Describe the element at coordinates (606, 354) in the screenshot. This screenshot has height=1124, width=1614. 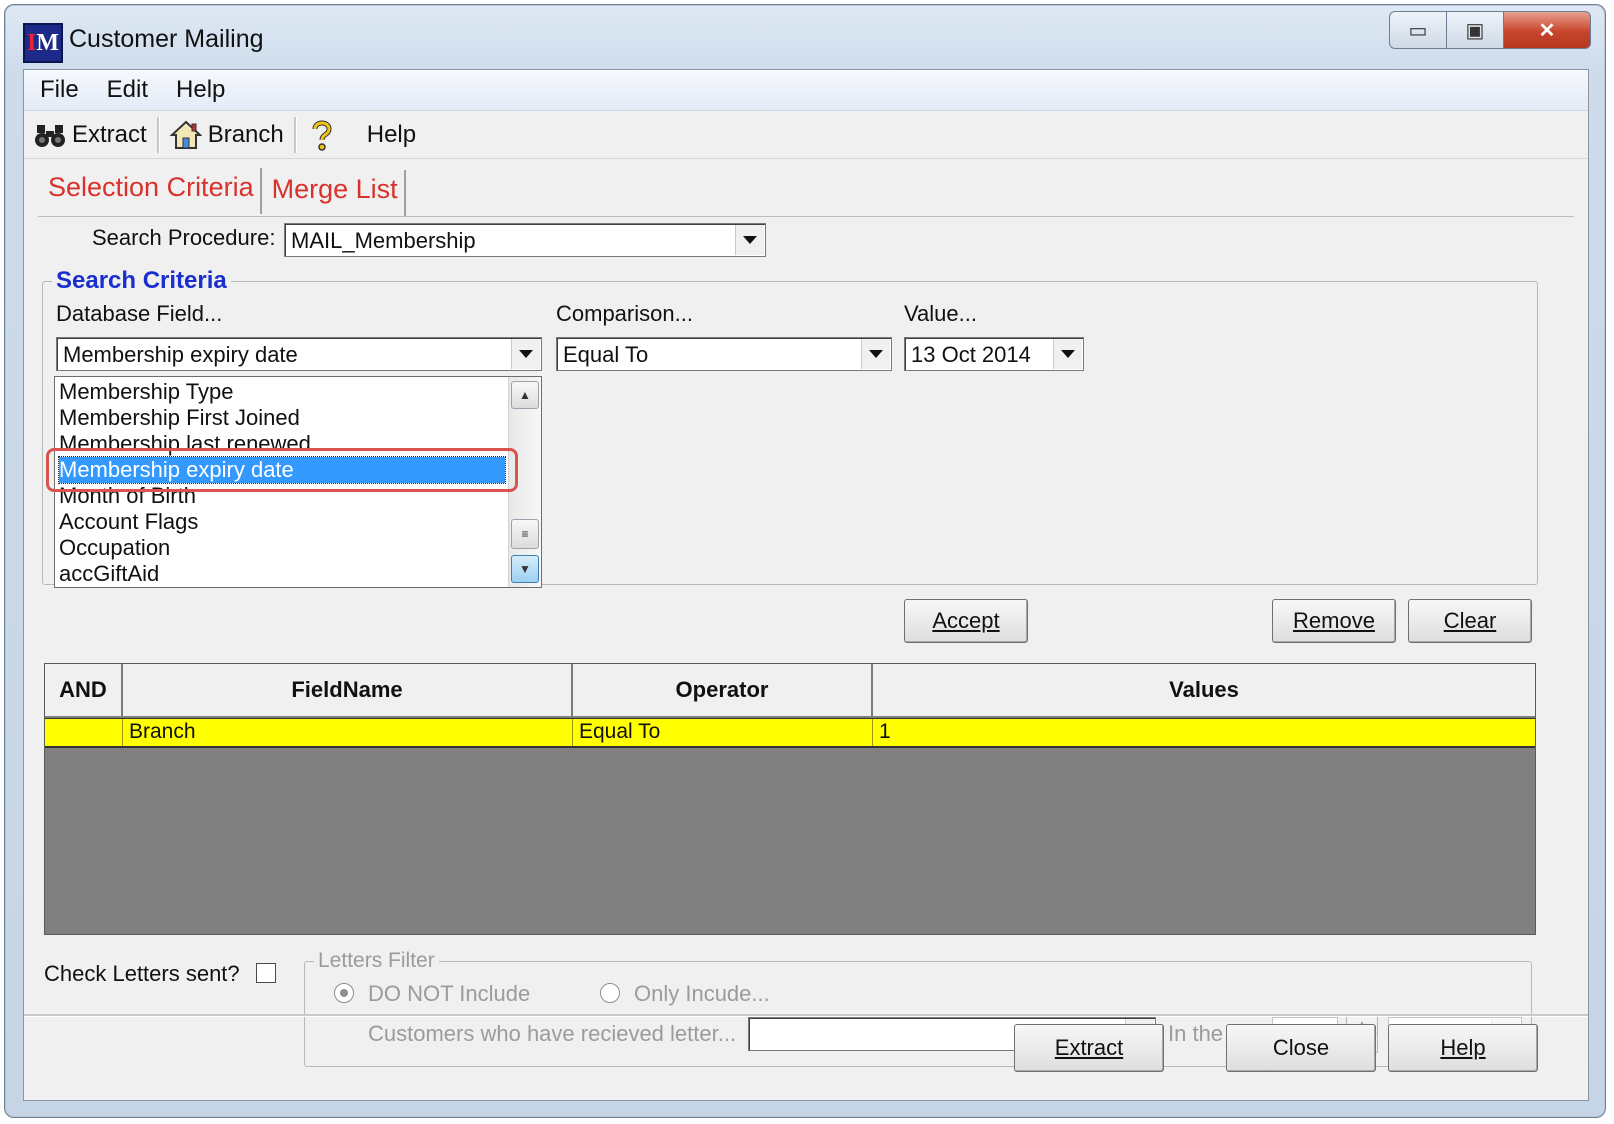
I see `comparison-value: Equal To` at that location.